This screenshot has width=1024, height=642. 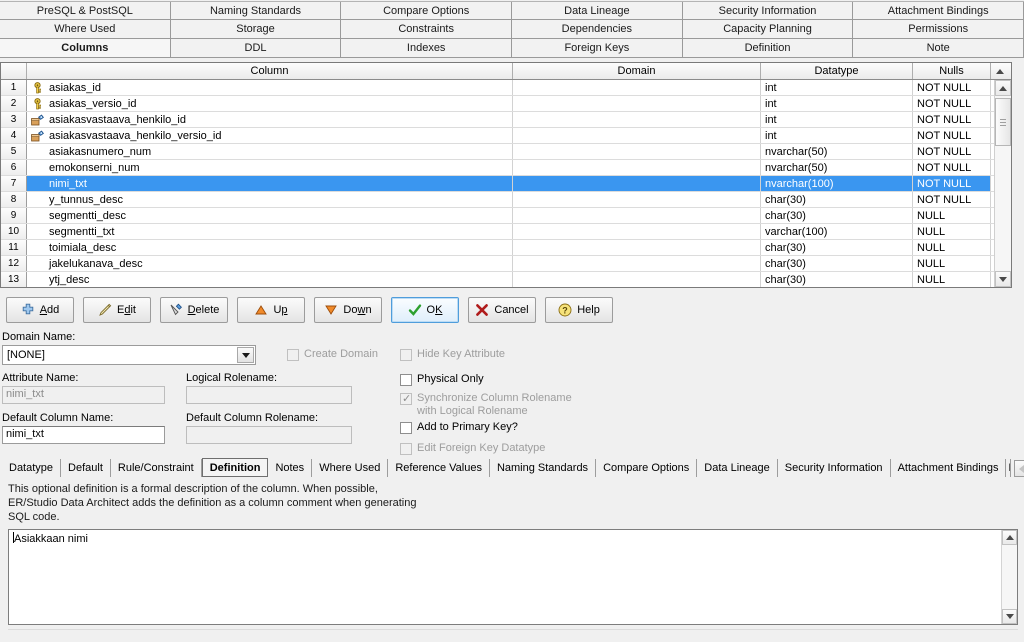 What do you see at coordinates (427, 29) in the screenshot?
I see `tab-constraints: Constraints` at bounding box center [427, 29].